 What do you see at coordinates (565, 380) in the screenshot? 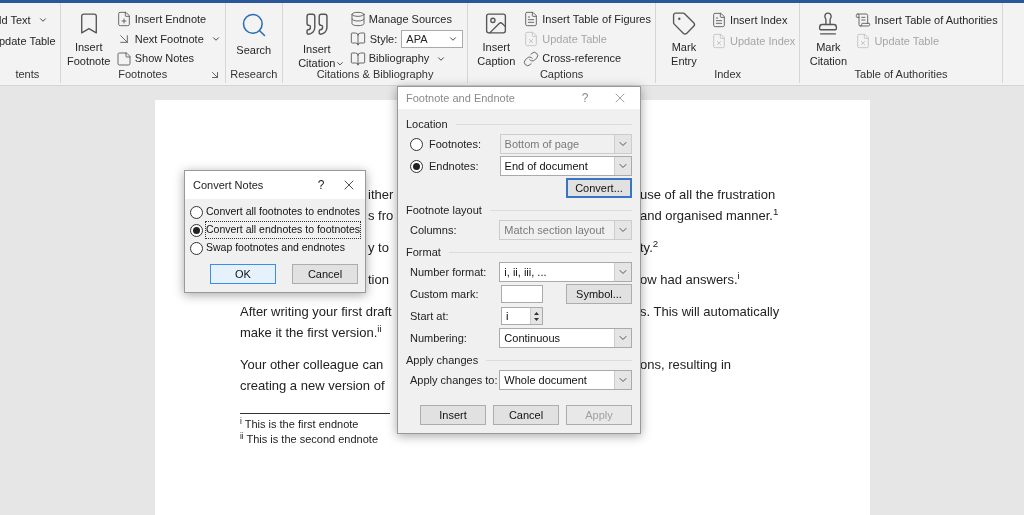
I see `dropdown-field: Whole document` at bounding box center [565, 380].